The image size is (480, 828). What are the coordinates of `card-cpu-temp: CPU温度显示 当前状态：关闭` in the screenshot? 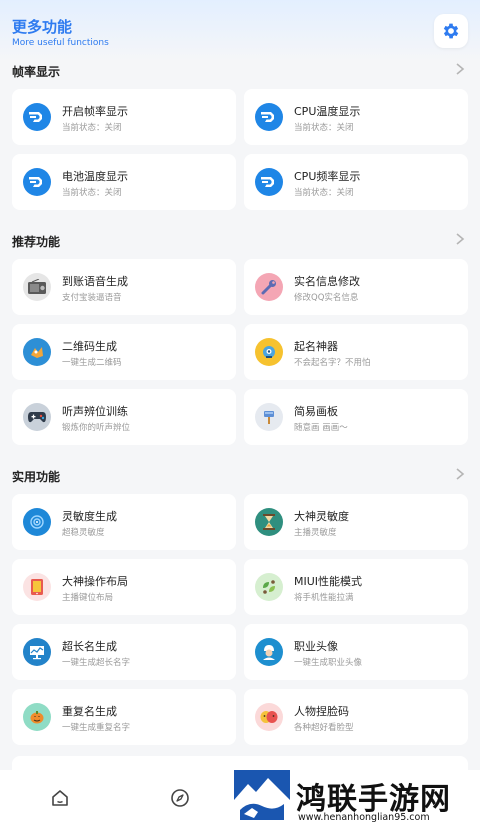 It's located at (356, 117).